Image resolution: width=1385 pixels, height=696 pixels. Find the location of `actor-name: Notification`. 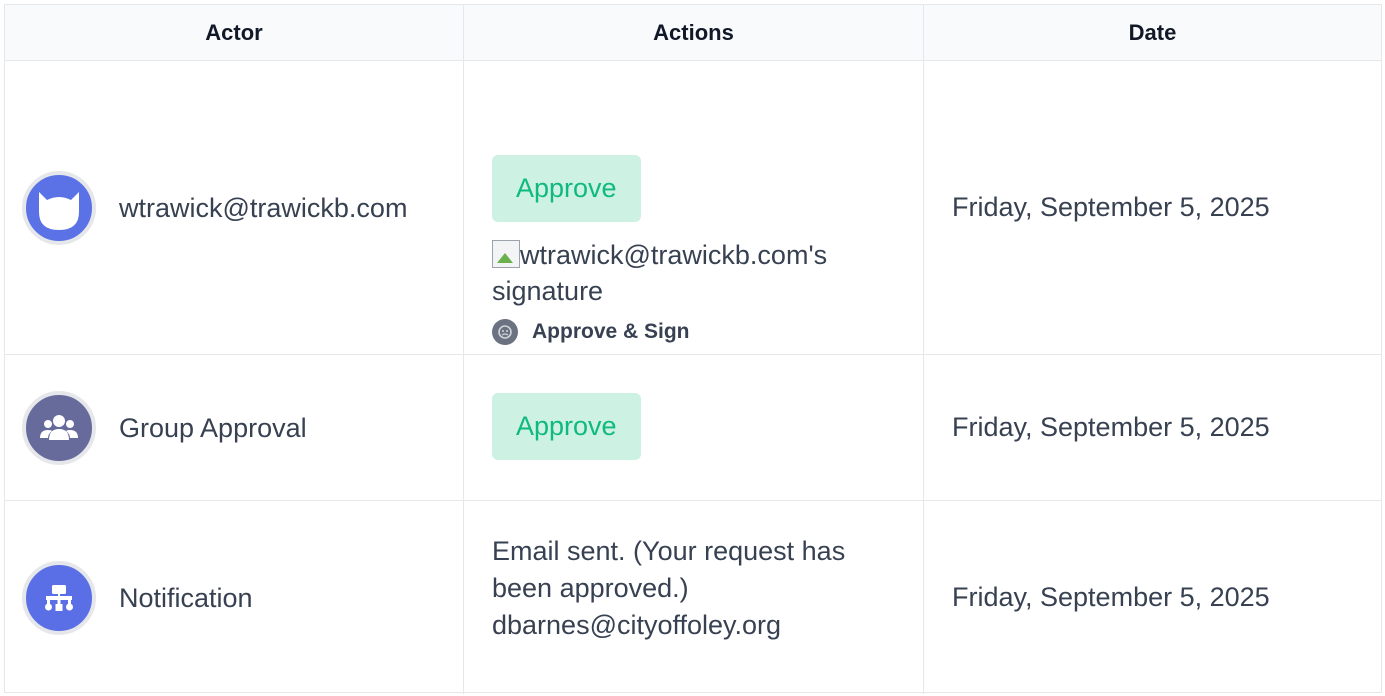

actor-name: Notification is located at coordinates (186, 597).